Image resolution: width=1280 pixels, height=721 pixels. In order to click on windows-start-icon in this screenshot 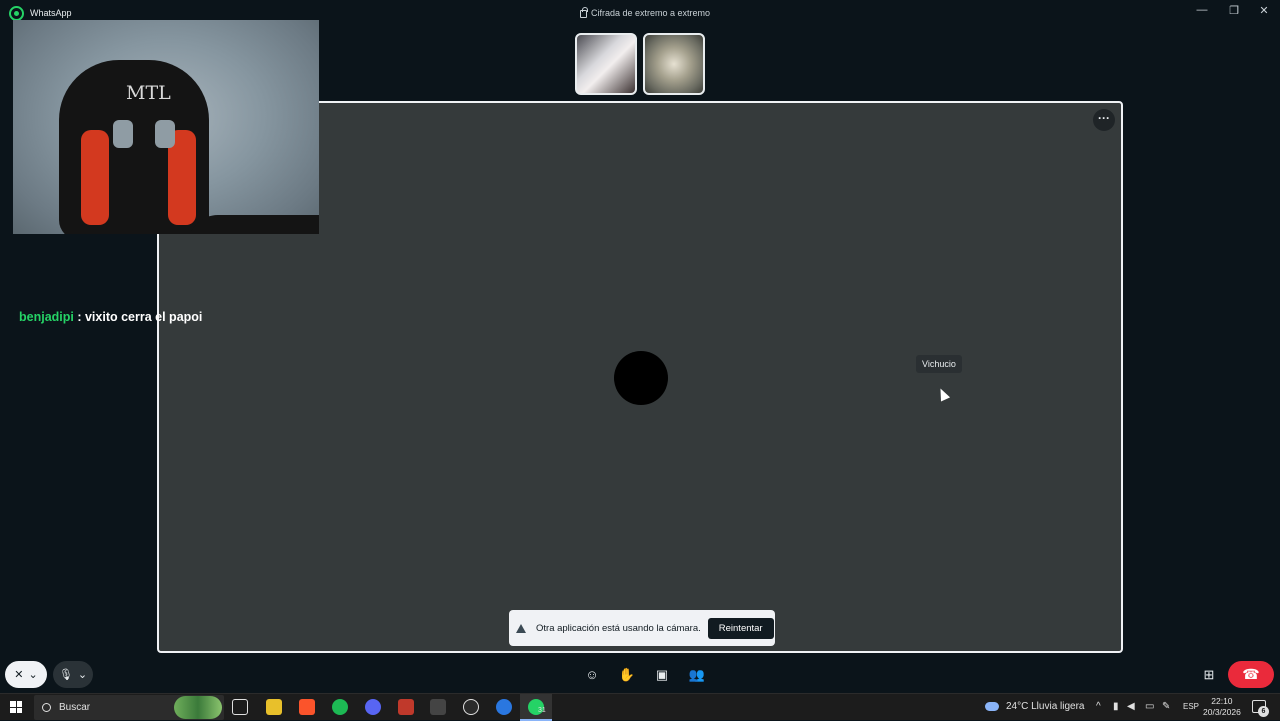, I will do `click(16, 707)`.